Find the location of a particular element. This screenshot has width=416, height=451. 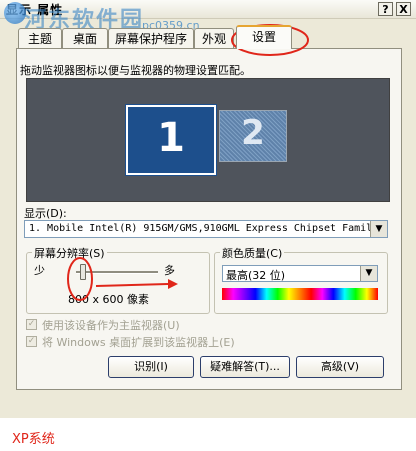

slider-highlight-circle is located at coordinates (80, 279).